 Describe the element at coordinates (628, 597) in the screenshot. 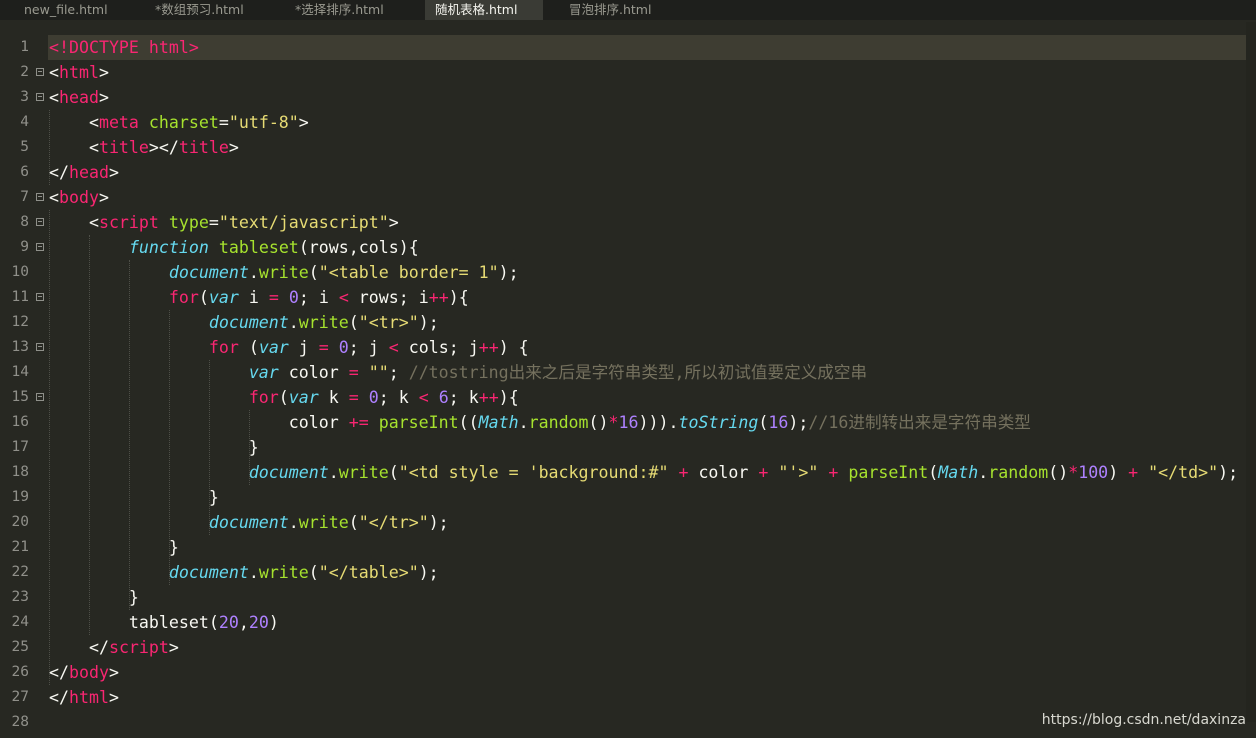

I see `code-line: 23 }` at that location.